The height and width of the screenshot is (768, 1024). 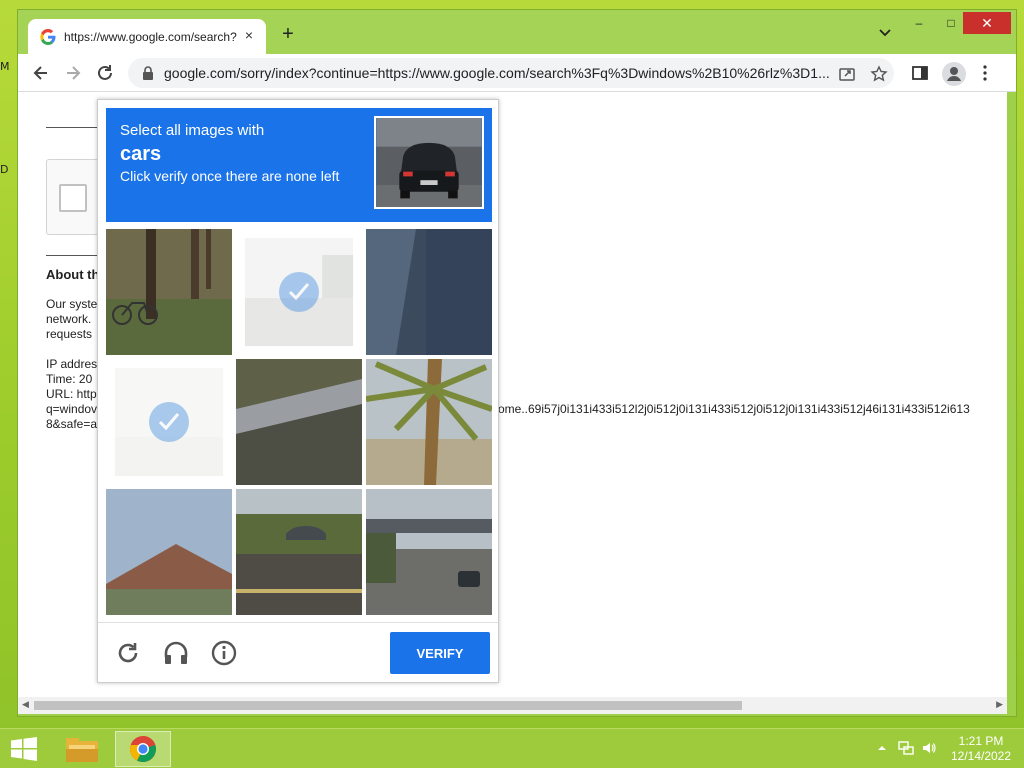 What do you see at coordinates (73, 73) in the screenshot?
I see `forward-arrow-icon` at bounding box center [73, 73].